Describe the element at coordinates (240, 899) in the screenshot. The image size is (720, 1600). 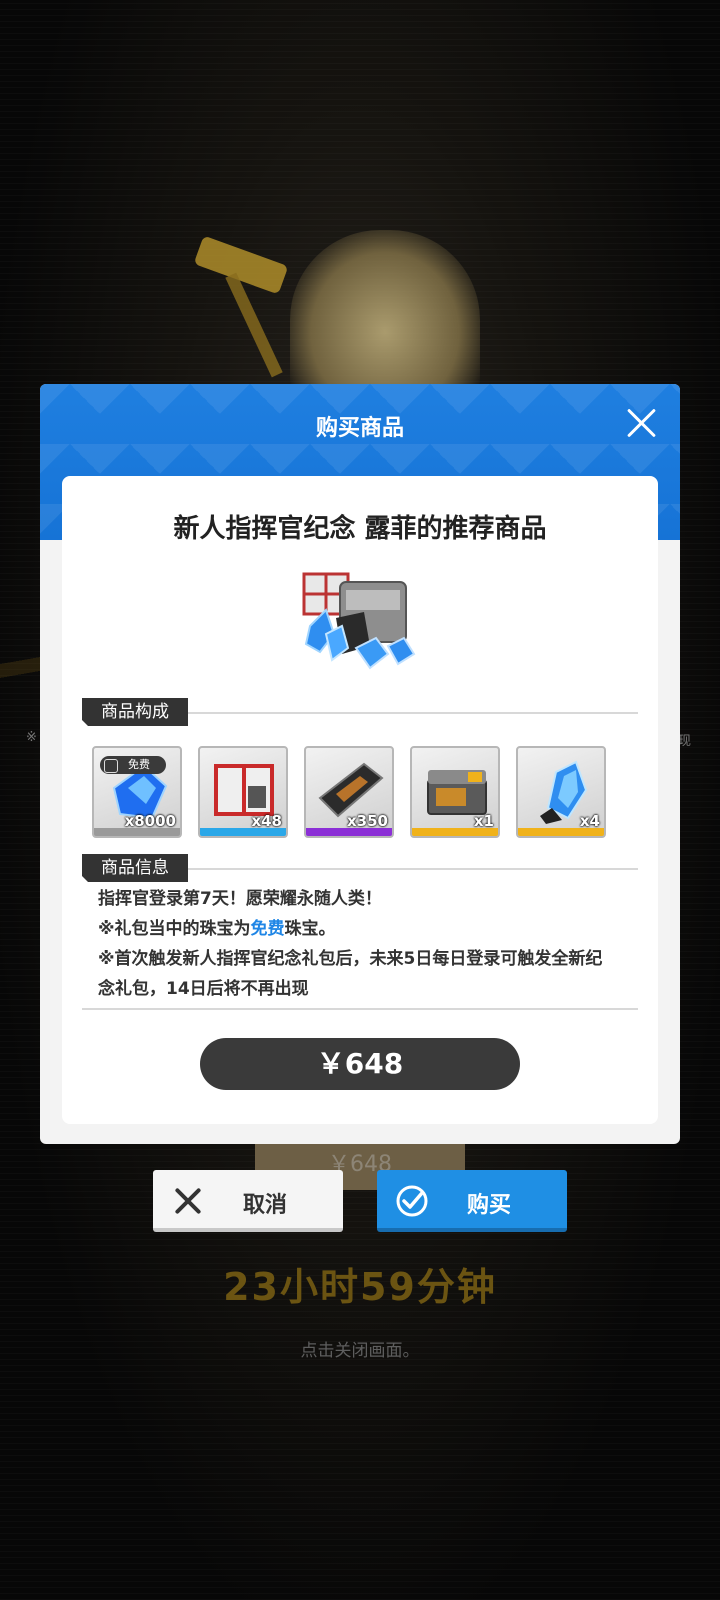
I see `info-line-1: 指挥官登录第7天！愿荣耀永随人类！` at that location.